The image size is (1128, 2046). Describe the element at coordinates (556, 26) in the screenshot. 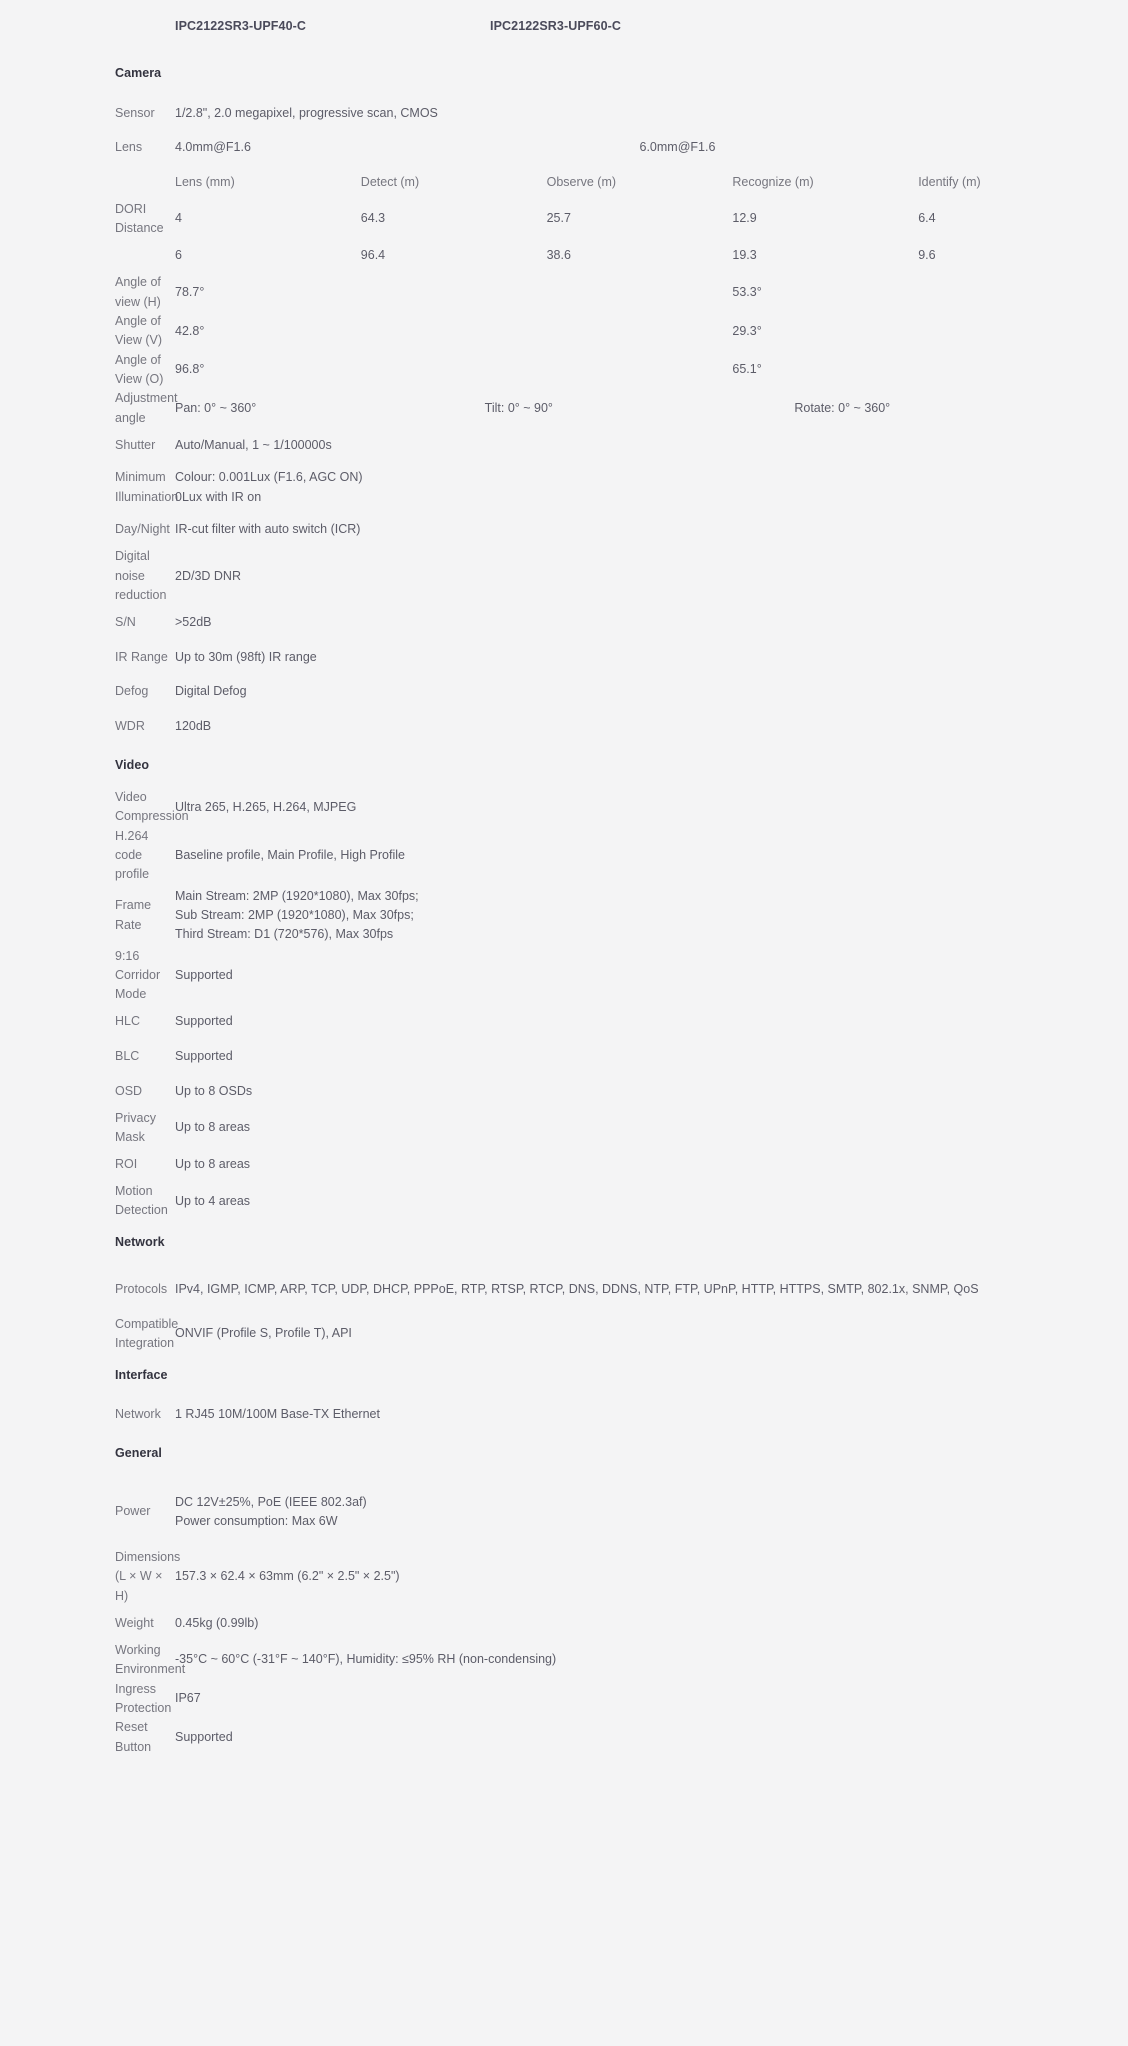

I see `model-name-b: IPC2122SR3-UPF60-C` at that location.